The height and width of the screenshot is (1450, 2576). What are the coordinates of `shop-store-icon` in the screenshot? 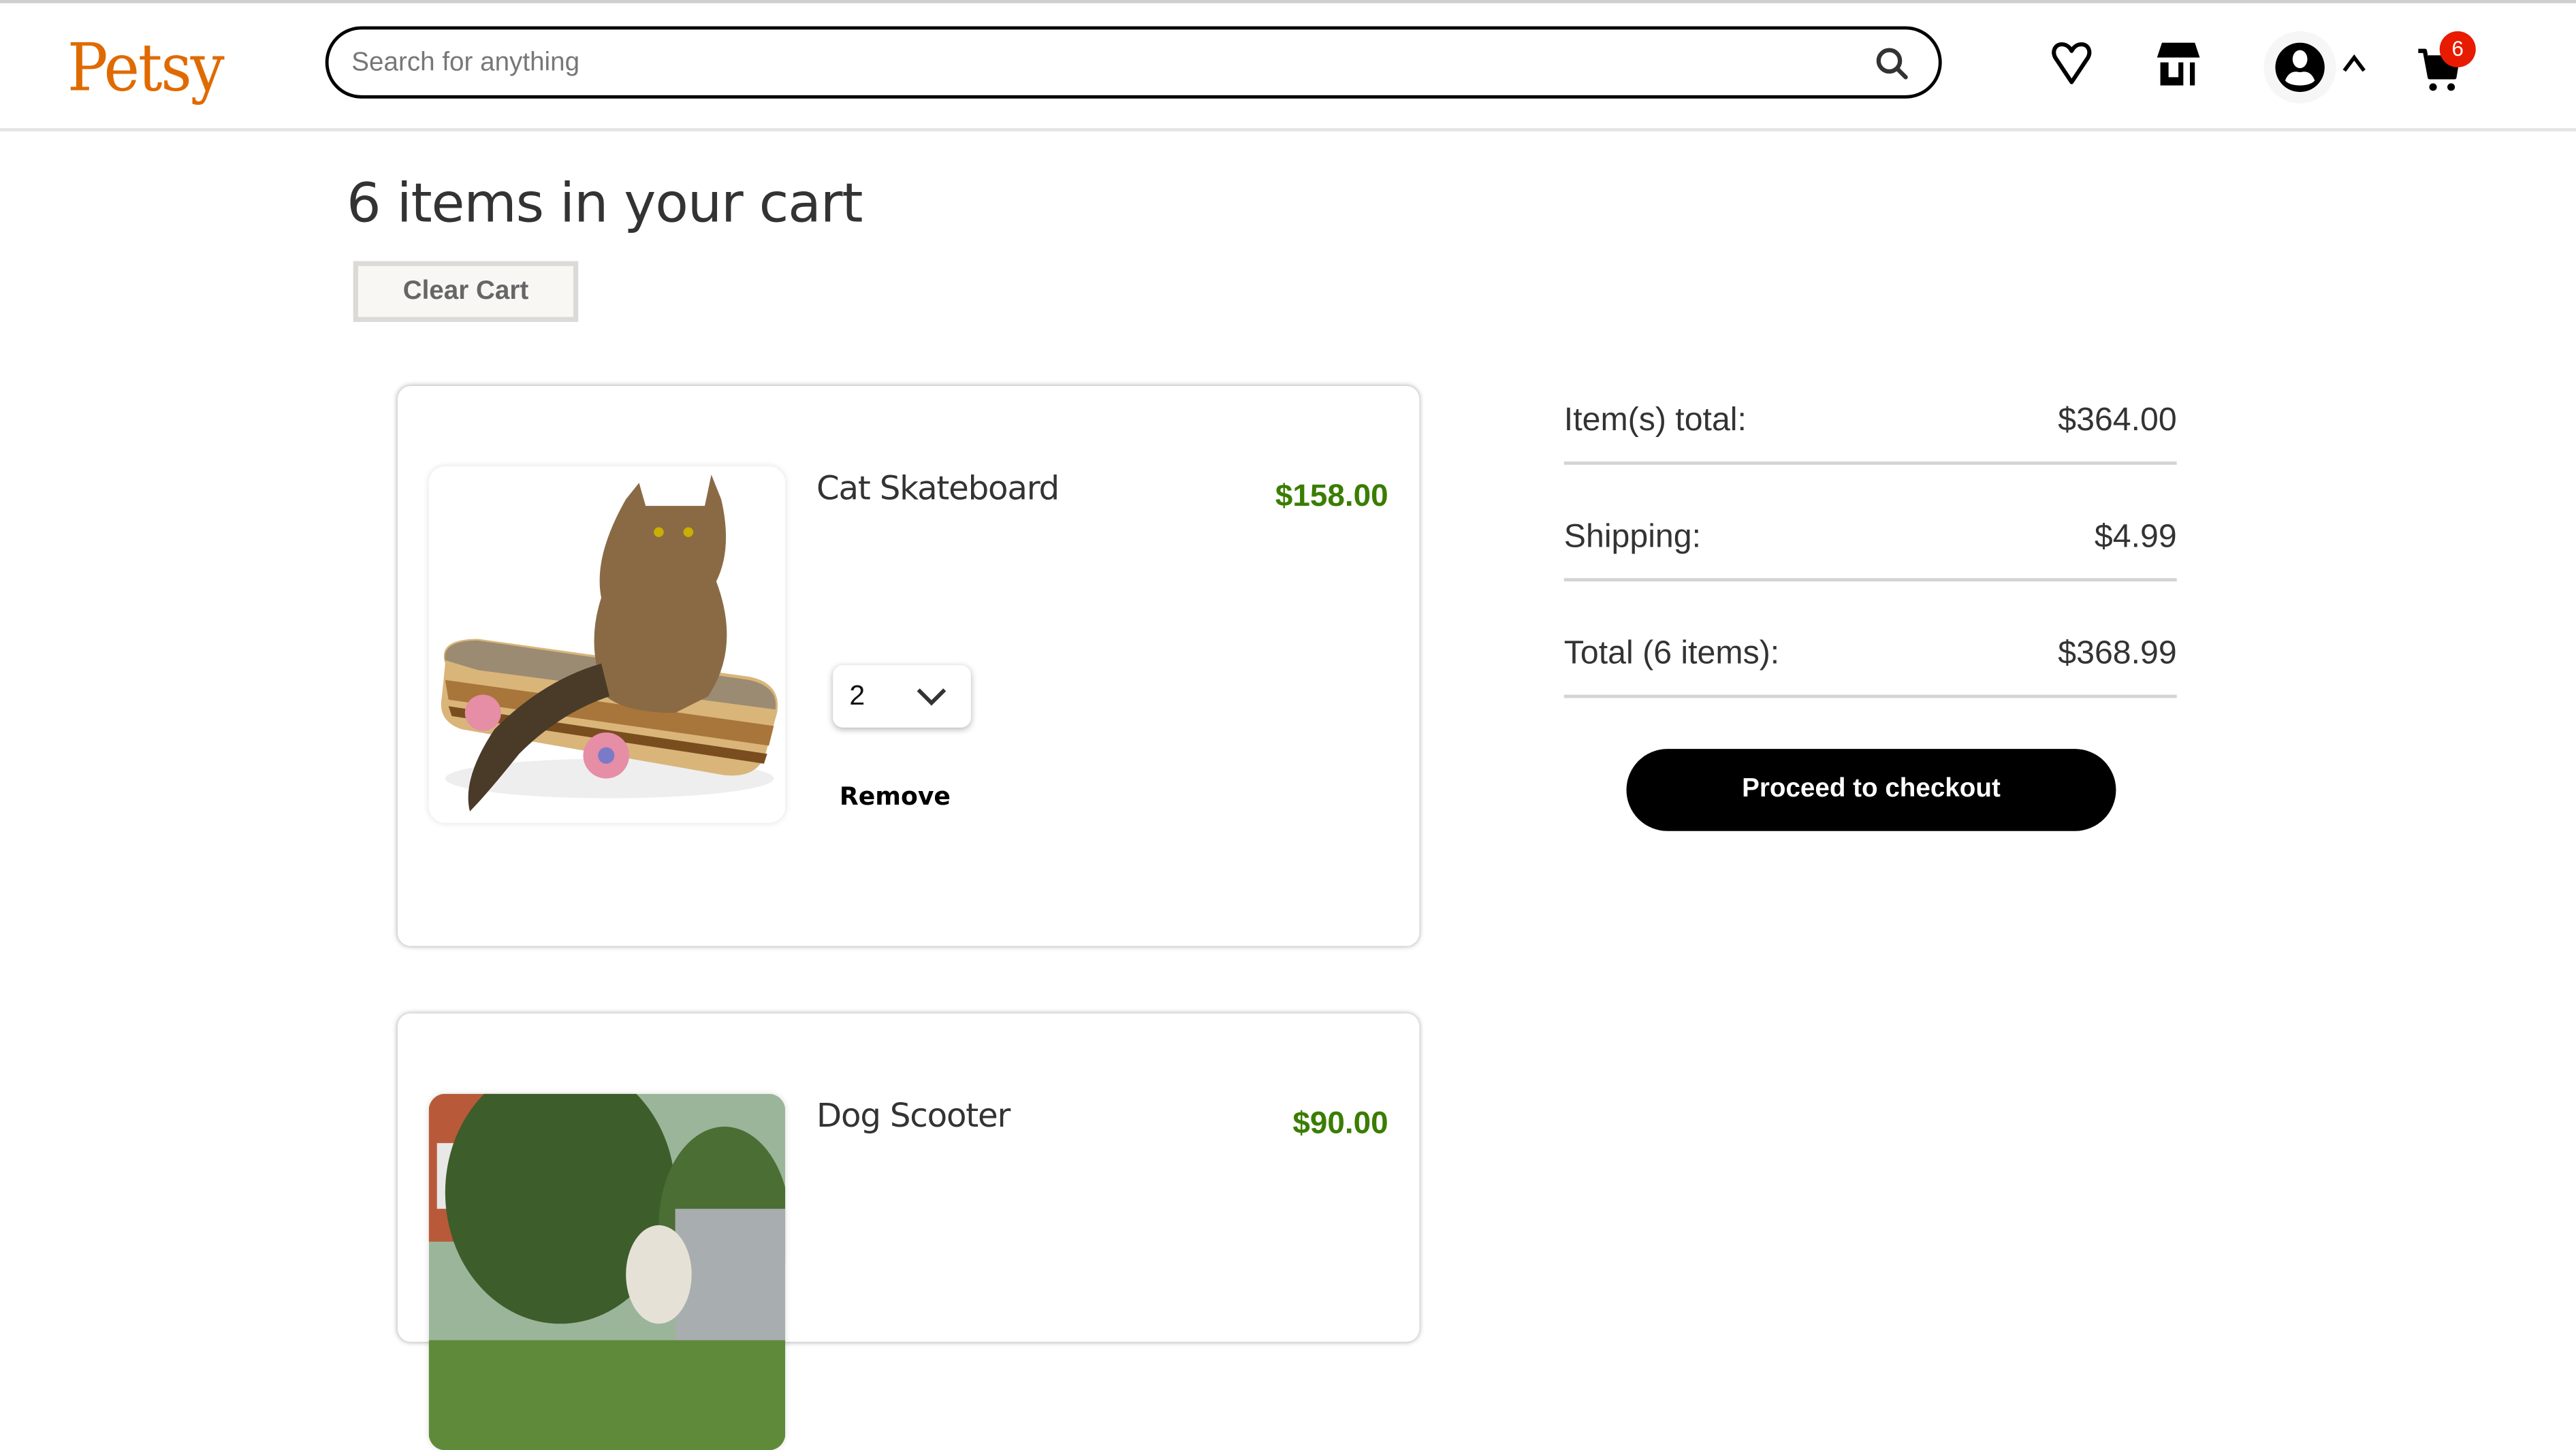 It's located at (2178, 64).